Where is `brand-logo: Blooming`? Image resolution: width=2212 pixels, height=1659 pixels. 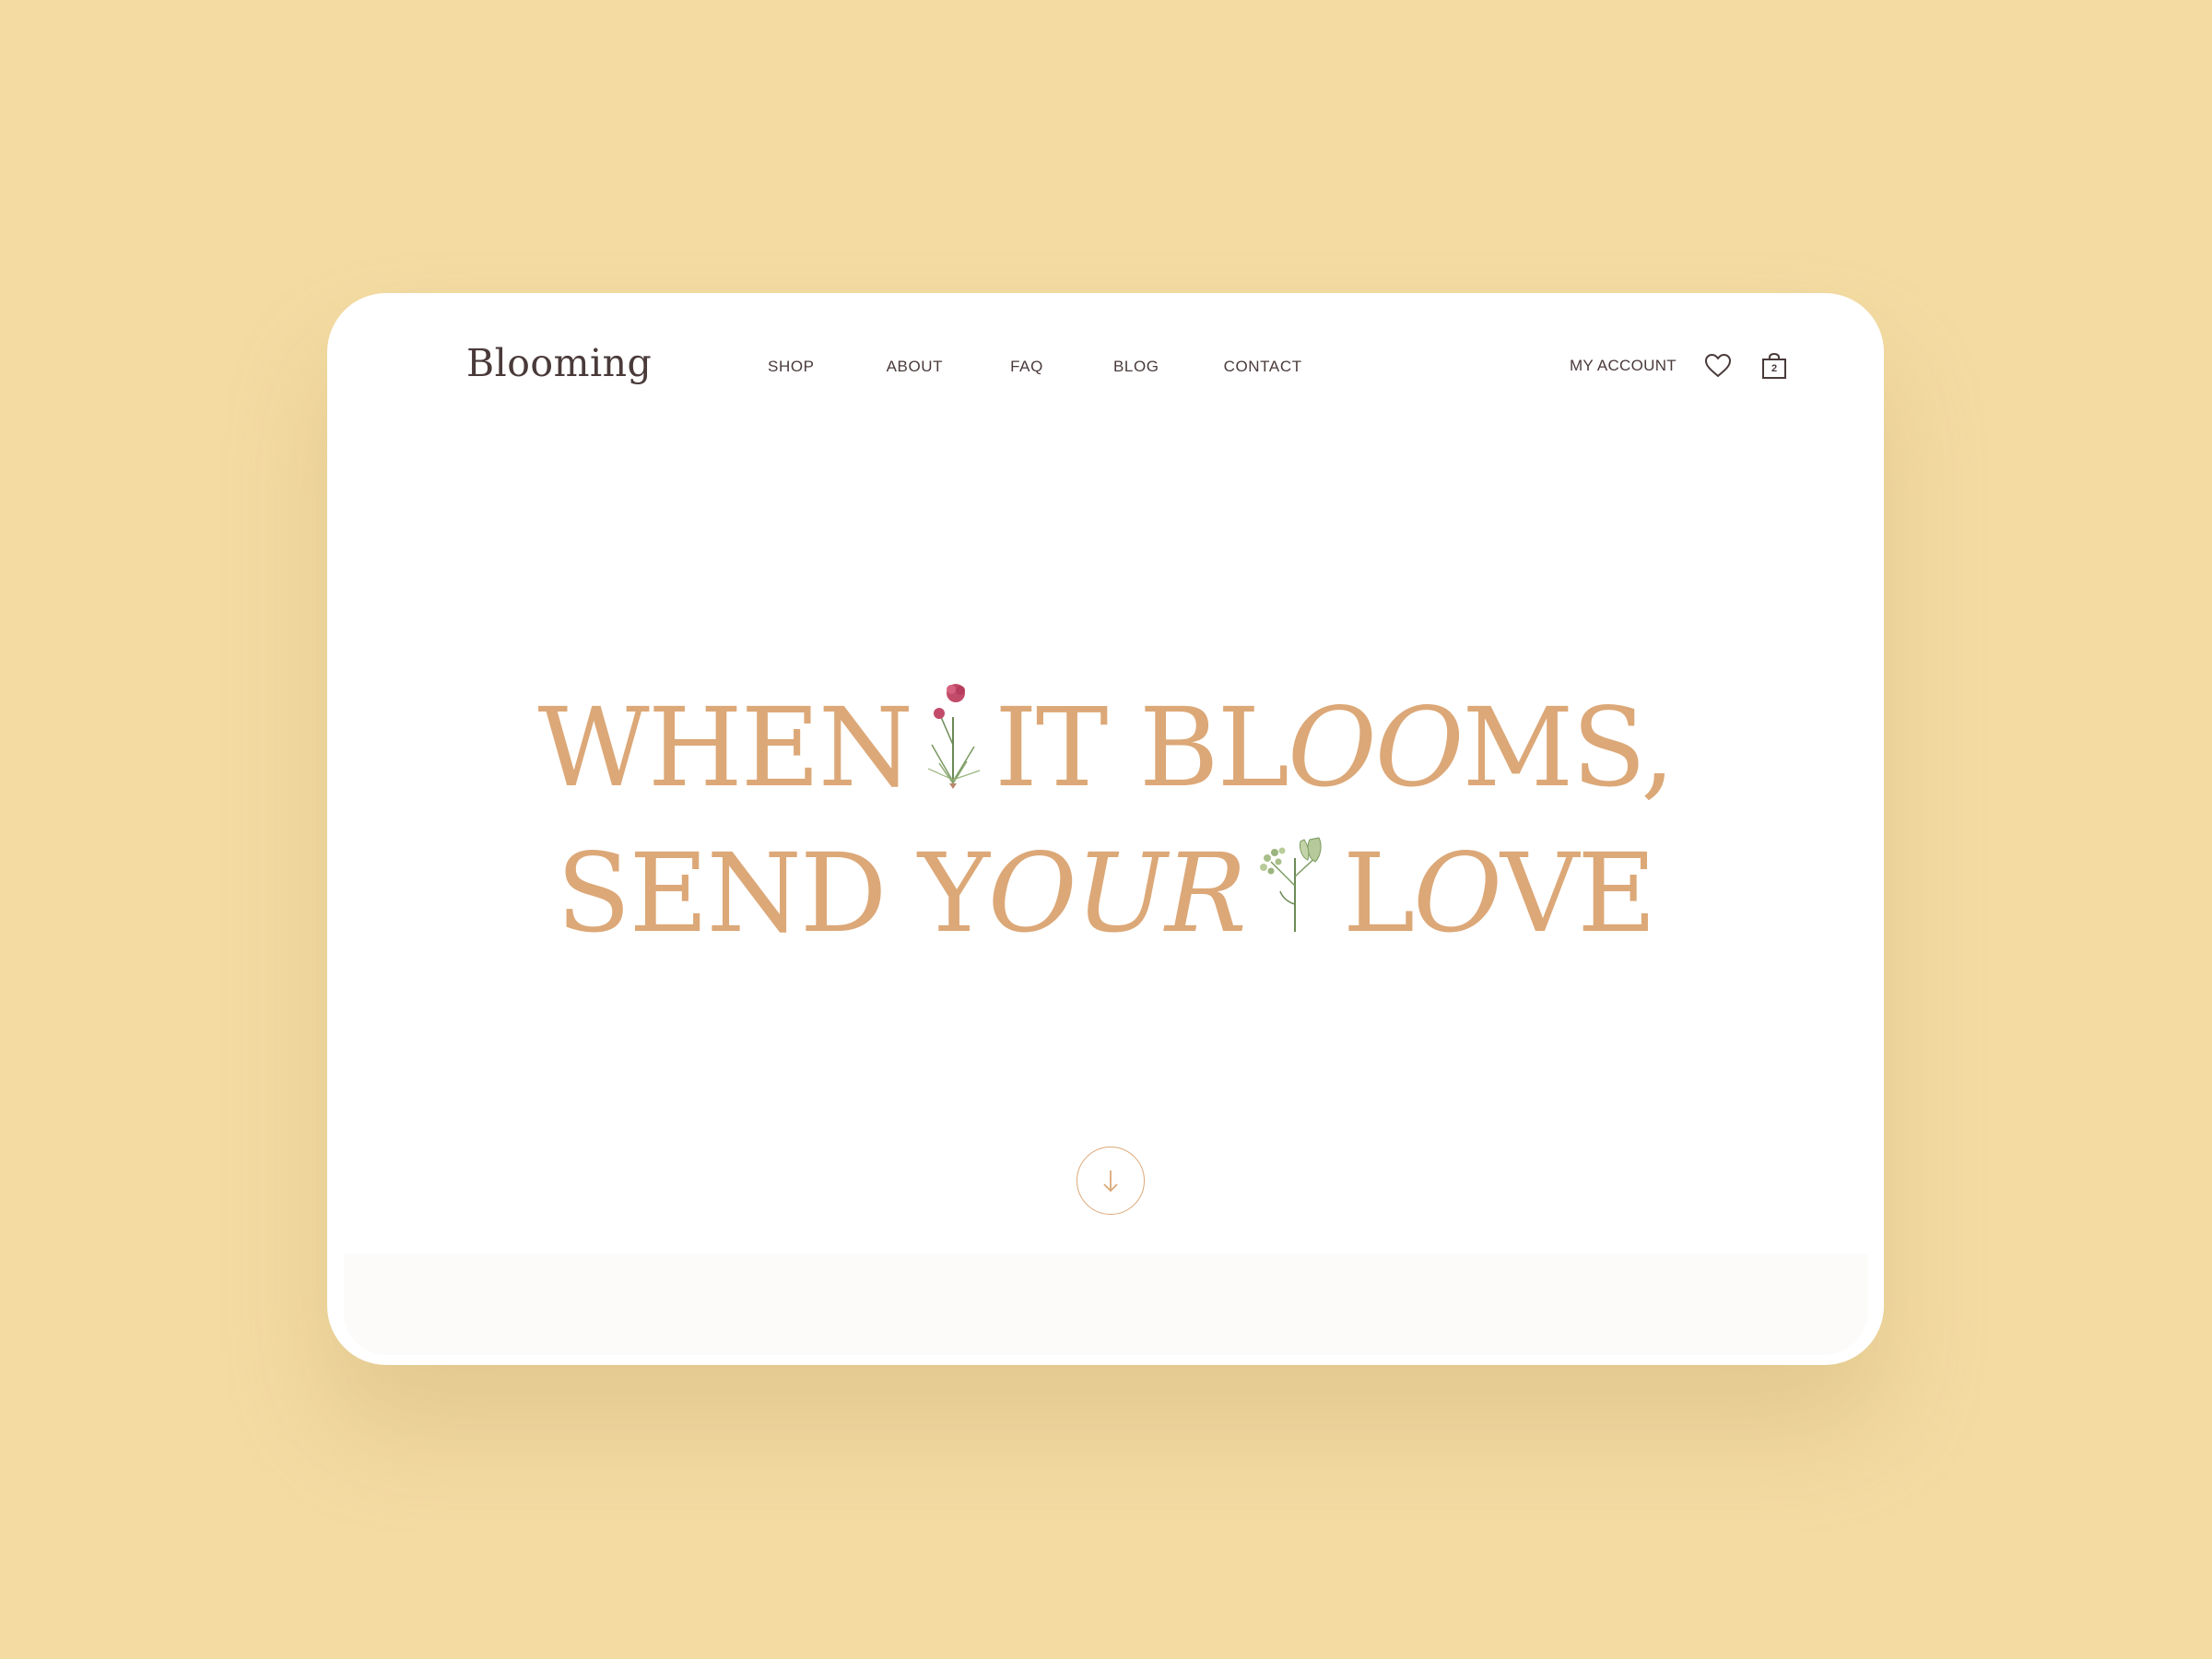
brand-logo: Blooming is located at coordinates (559, 363).